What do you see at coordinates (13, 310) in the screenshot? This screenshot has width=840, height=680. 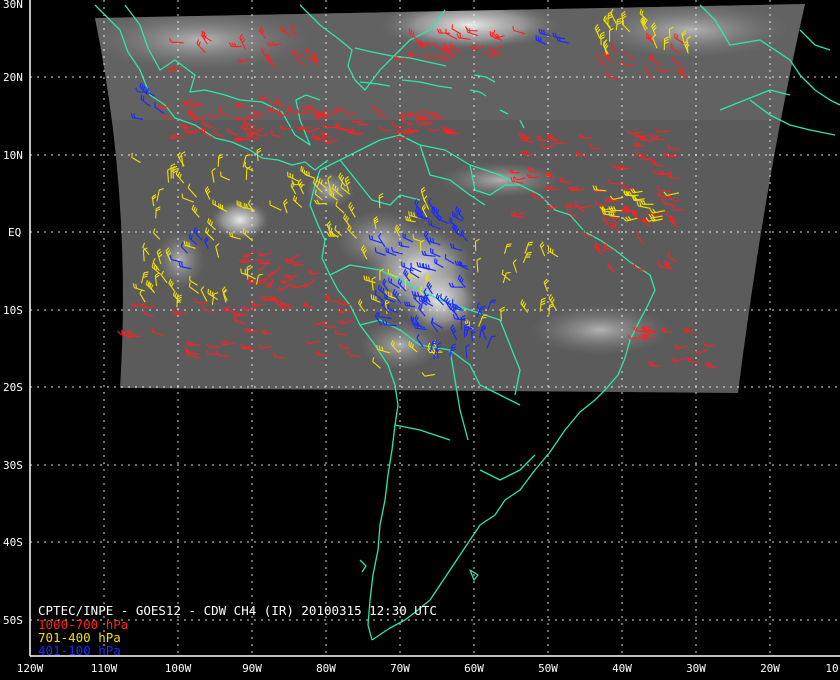 I see `lat-label-10s: 10S` at bounding box center [13, 310].